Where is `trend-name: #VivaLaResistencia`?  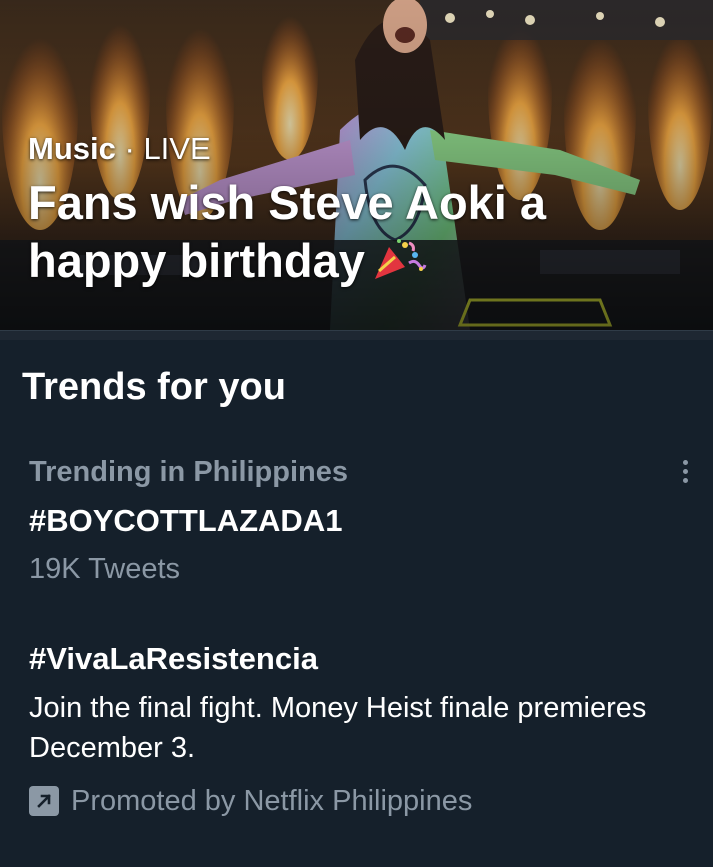
trend-name: #VivaLaResistencia is located at coordinates (173, 658).